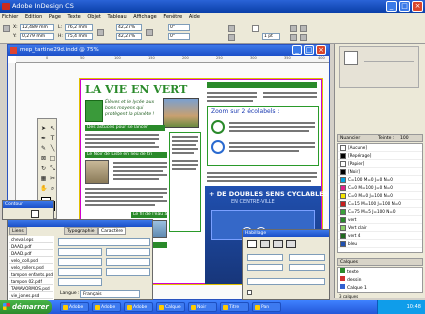 This screenshot has height=314, width=425. Describe the element at coordinates (380, 228) in the screenshot. I see `swatch-row: Vert clair` at that location.